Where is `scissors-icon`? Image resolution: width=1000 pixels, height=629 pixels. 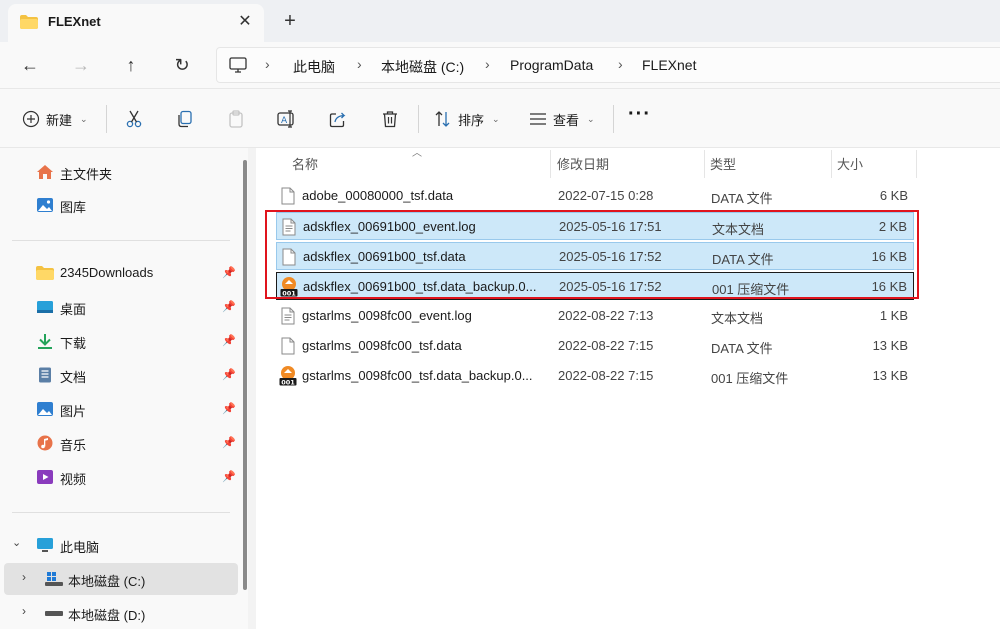 scissors-icon is located at coordinates (134, 119).